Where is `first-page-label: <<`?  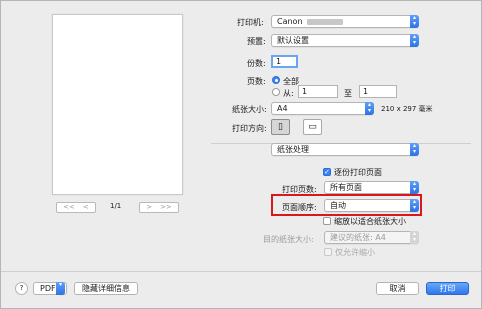
first-page-label: << is located at coordinates (69, 207).